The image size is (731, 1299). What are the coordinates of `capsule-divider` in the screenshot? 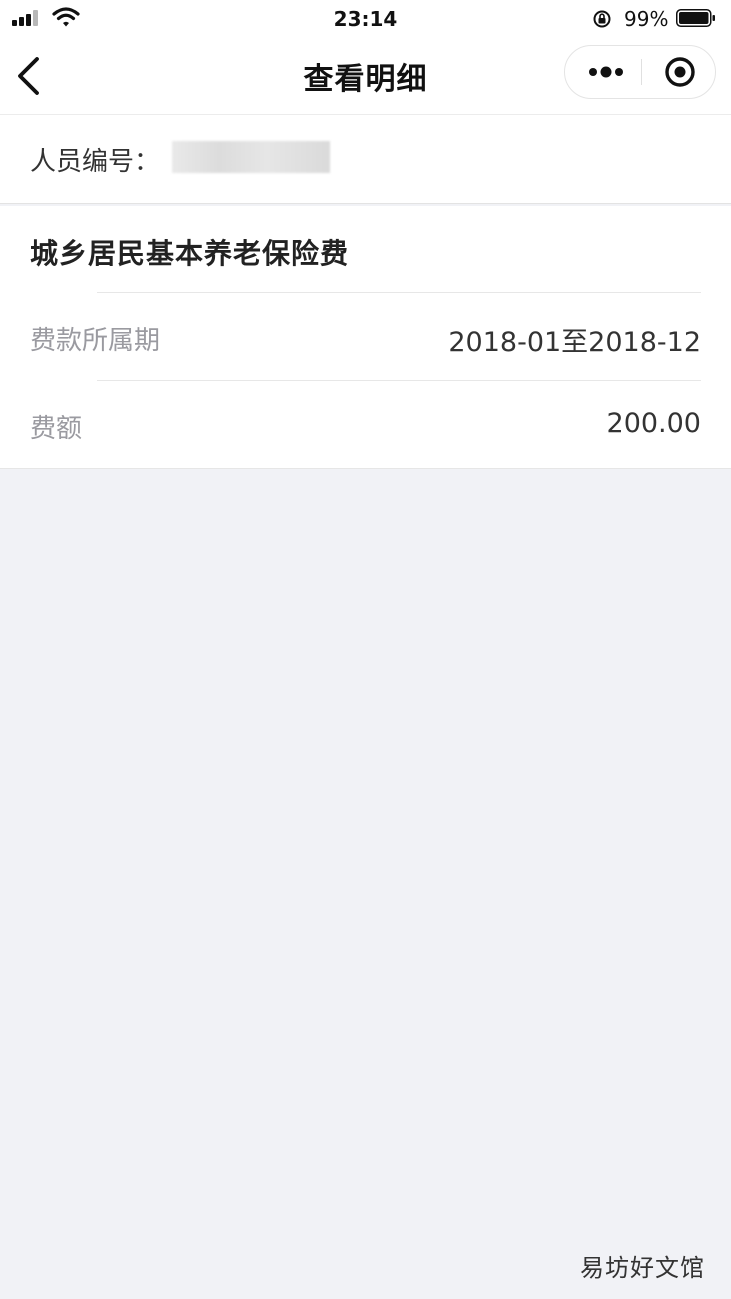 It's located at (641, 72).